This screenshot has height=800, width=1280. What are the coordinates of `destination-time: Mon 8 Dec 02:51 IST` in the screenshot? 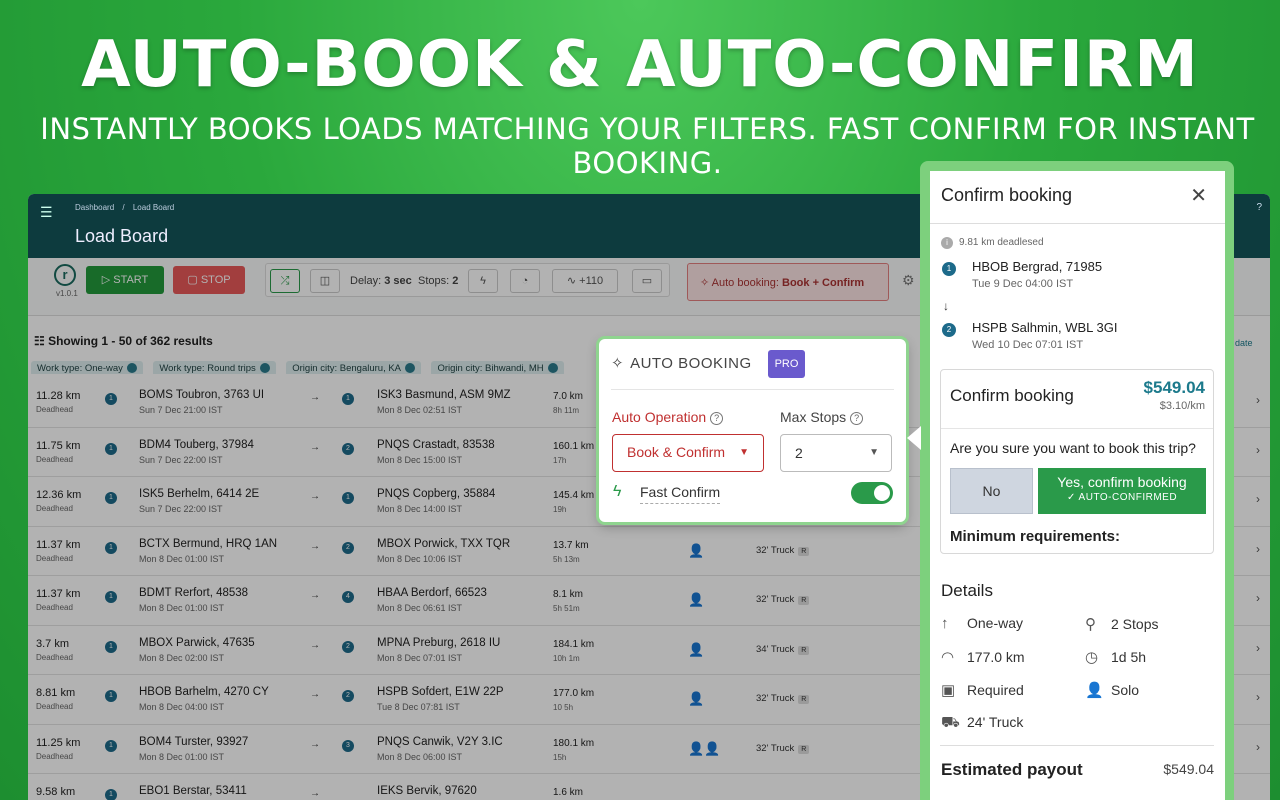 It's located at (420, 410).